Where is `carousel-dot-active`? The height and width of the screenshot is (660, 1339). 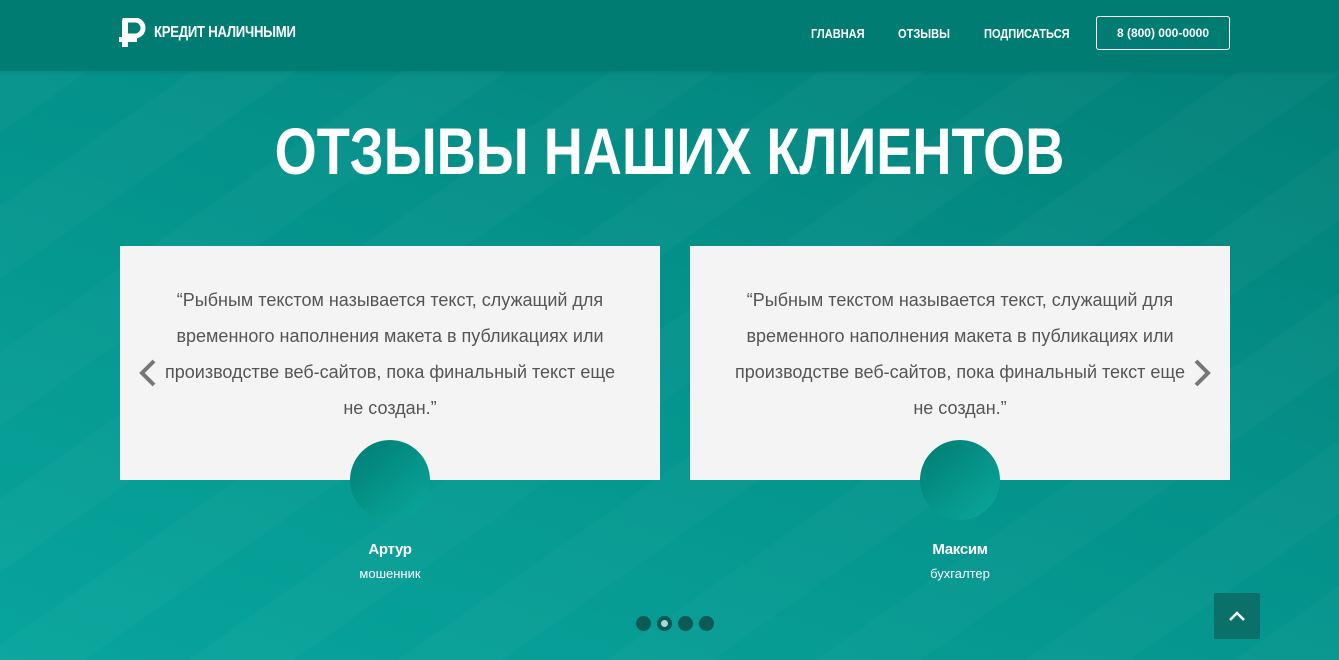 carousel-dot-active is located at coordinates (664, 623).